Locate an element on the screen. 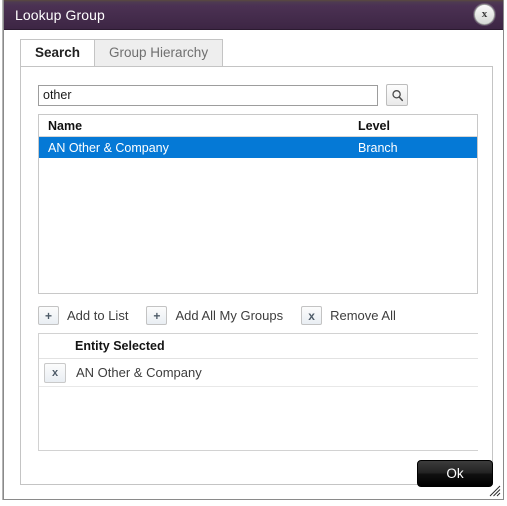 The image size is (507, 506). cell-level: Branch is located at coordinates (378, 147).